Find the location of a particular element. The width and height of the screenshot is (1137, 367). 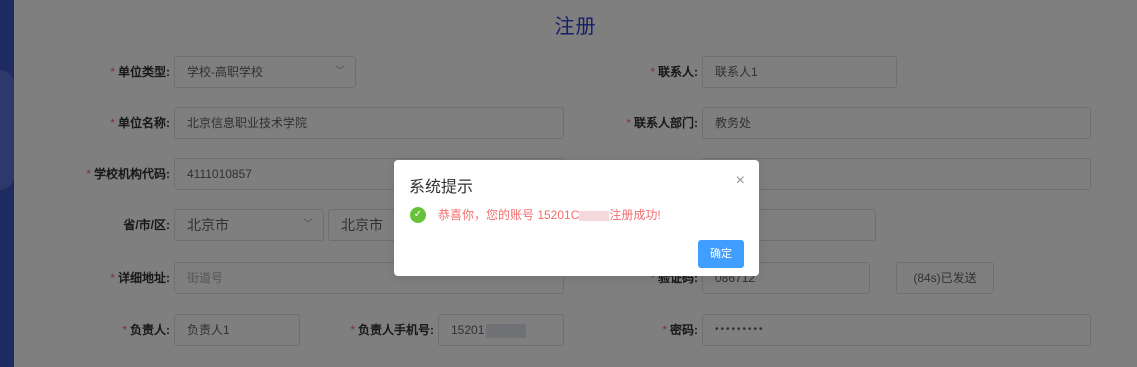

close-icon: × is located at coordinates (740, 181).